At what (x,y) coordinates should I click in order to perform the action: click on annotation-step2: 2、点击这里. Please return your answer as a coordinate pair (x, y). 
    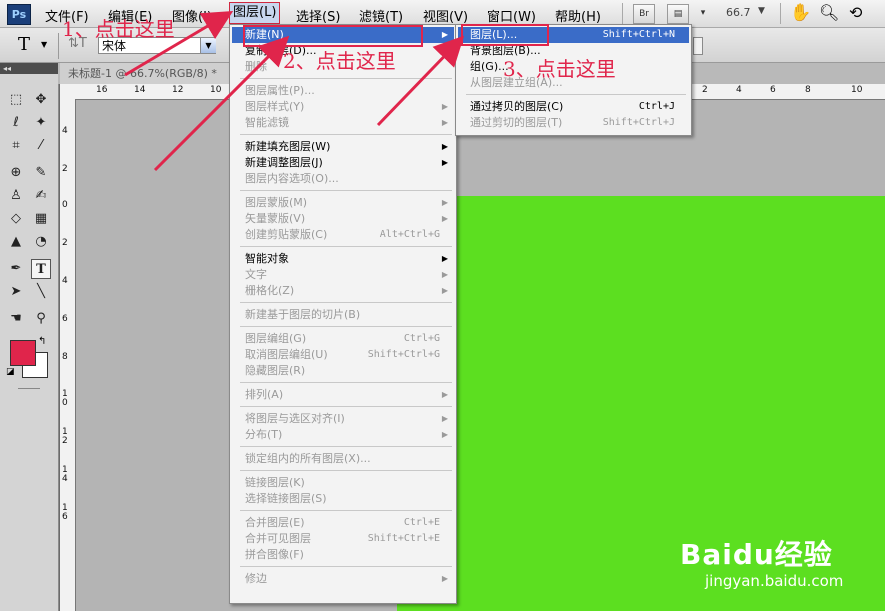
    Looking at the image, I should click on (339, 61).